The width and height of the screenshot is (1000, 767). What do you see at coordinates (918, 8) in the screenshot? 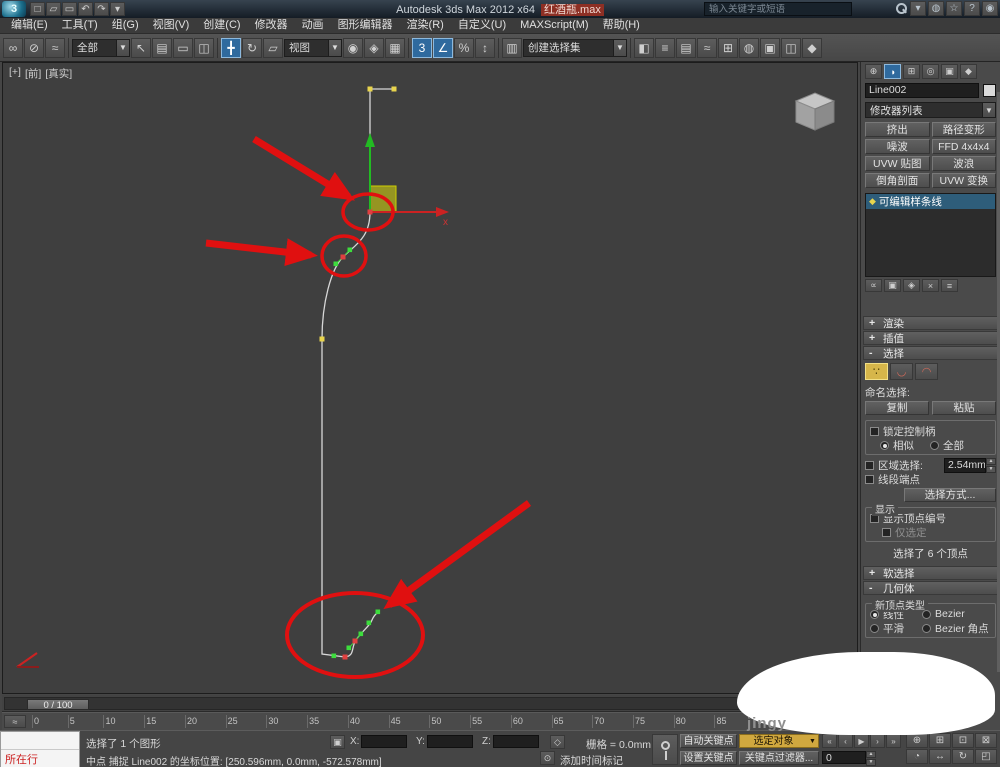
I see `search-dropdown-icon: ▾` at bounding box center [918, 8].